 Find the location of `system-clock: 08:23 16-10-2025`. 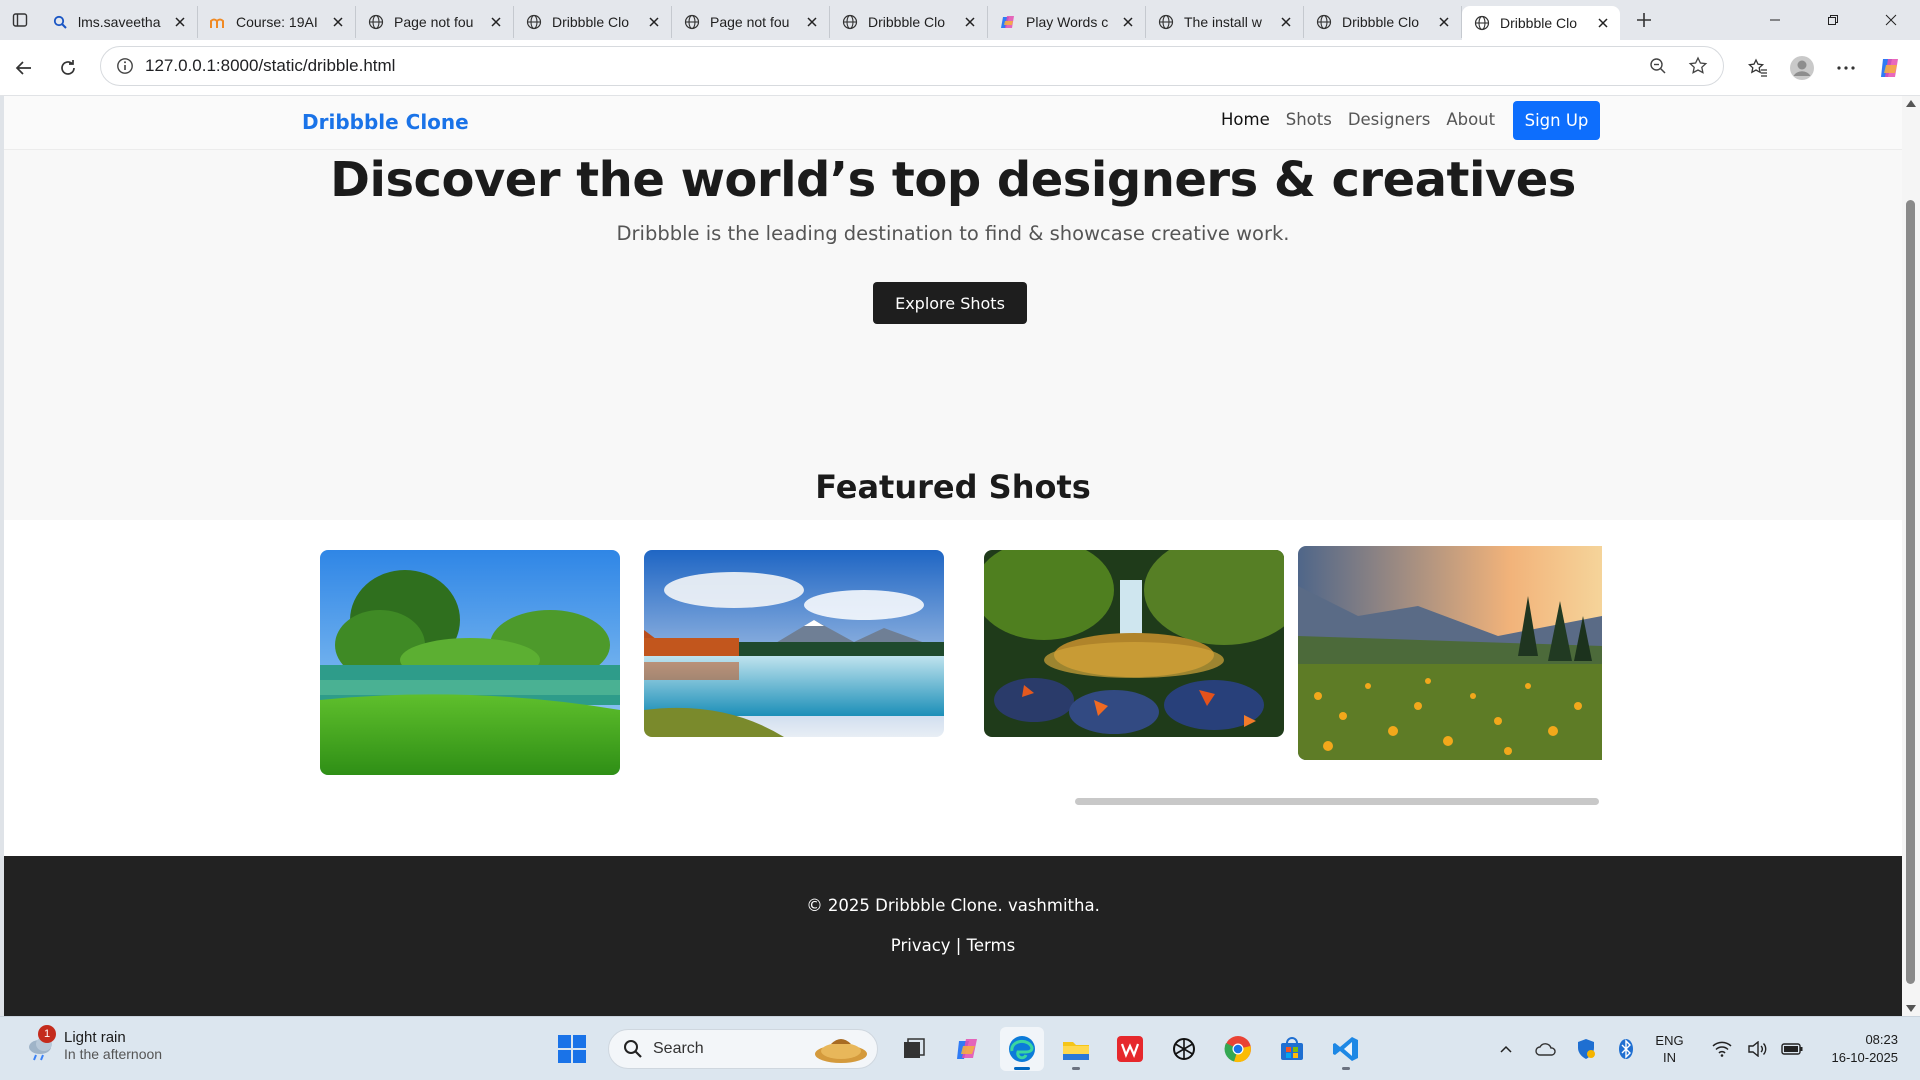

system-clock: 08:23 16-10-2025 is located at coordinates (1865, 1049).